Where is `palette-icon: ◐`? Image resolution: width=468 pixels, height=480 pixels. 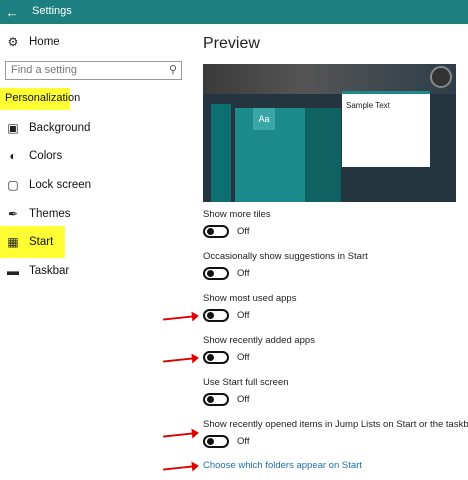
palette-icon: ◐ is located at coordinates (13, 156).